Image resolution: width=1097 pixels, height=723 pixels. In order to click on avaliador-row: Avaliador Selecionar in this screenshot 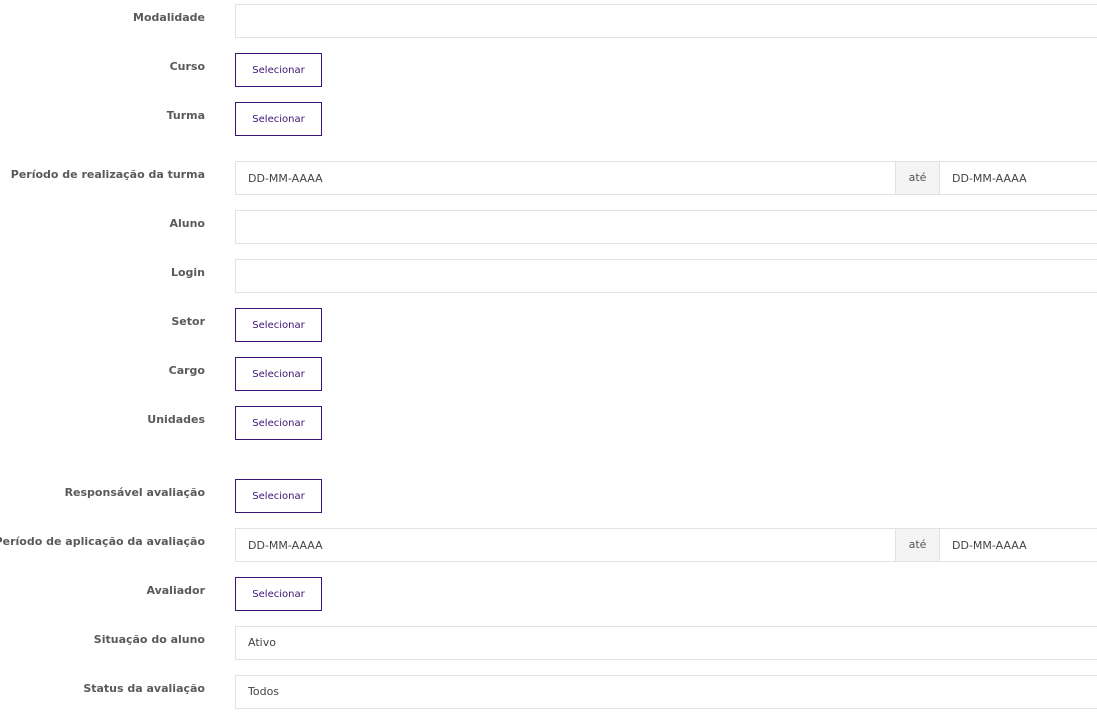, I will do `click(548, 594)`.